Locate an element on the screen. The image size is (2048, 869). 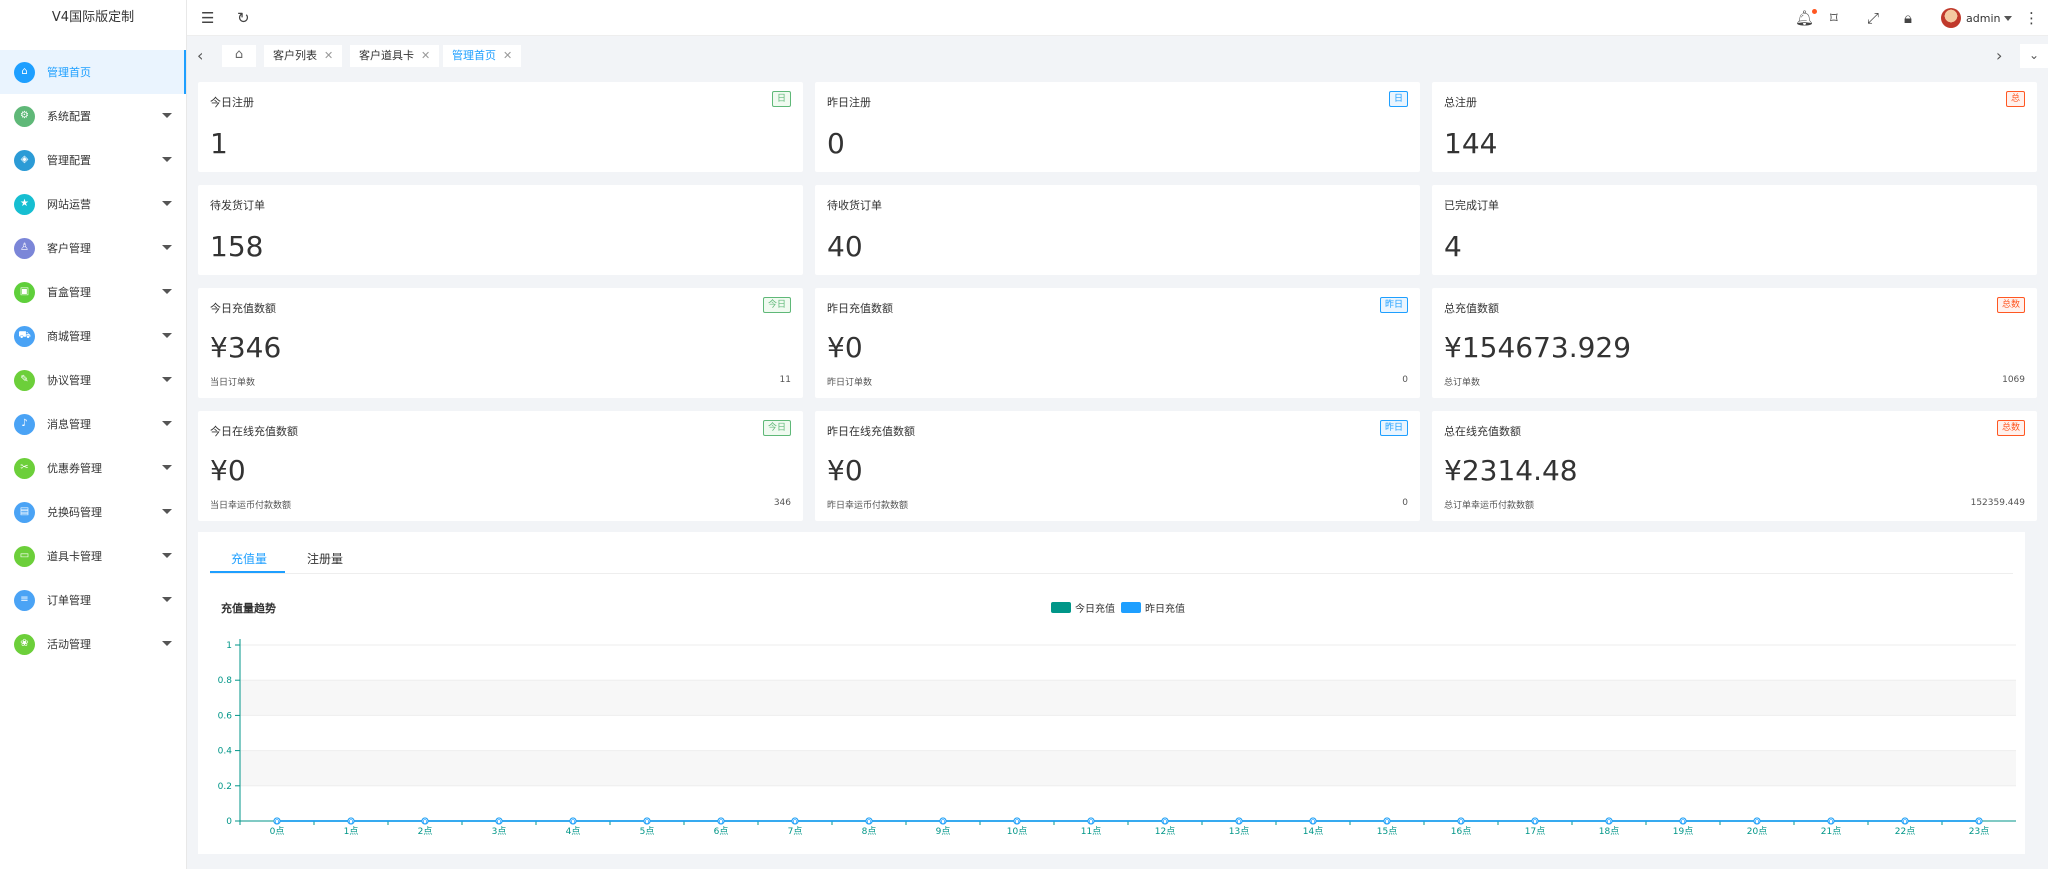
stat-card-footer-value: 152359.449 is located at coordinates (1997, 503).